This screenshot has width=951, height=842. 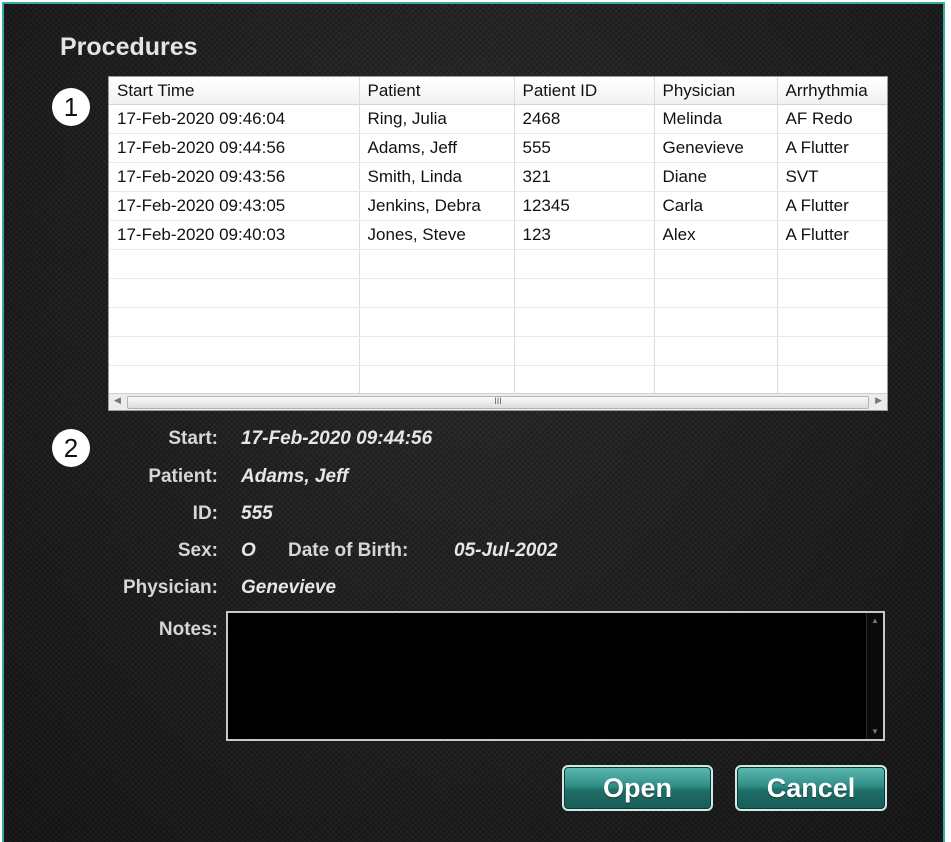 I want to click on horizontal-scrollbar: ◀ III ▶, so click(x=498, y=401).